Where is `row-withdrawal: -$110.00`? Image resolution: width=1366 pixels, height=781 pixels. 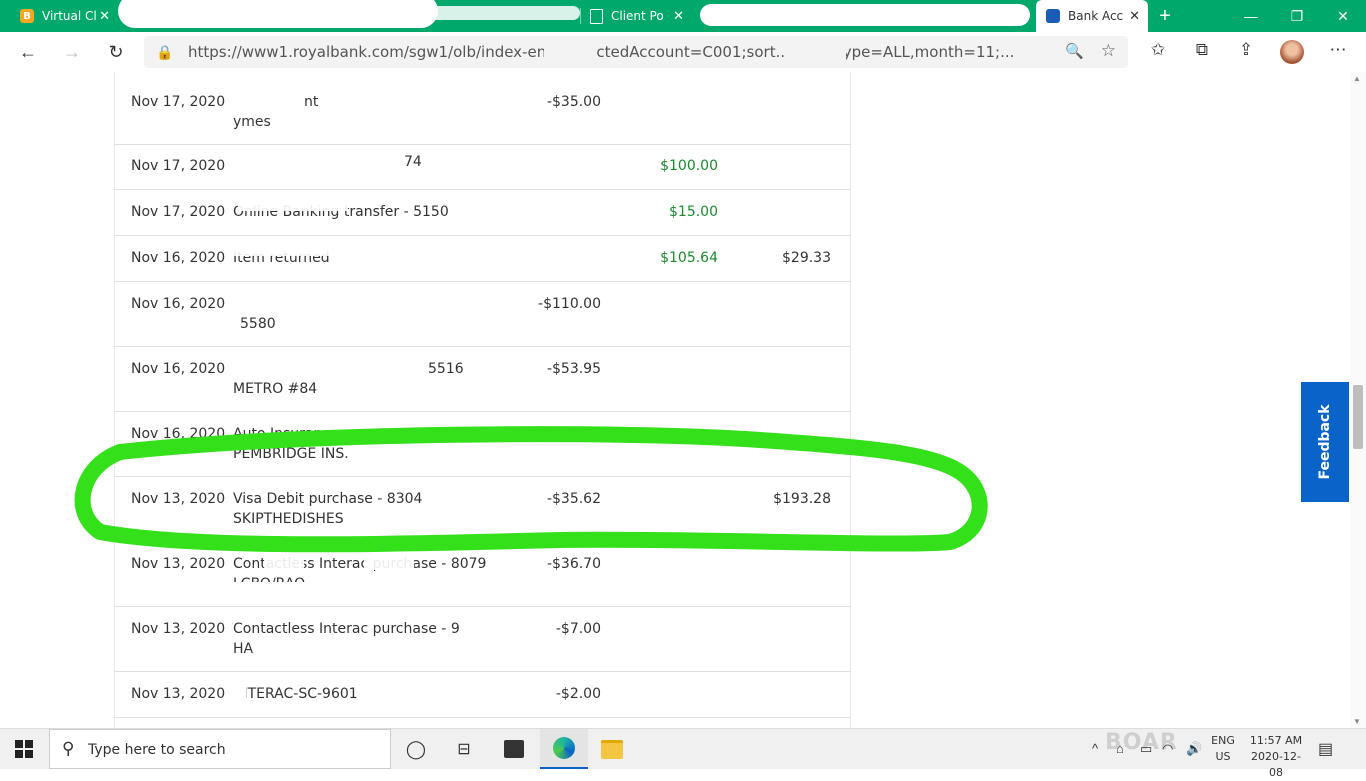
row-withdrawal: -$110.00 is located at coordinates (569, 304).